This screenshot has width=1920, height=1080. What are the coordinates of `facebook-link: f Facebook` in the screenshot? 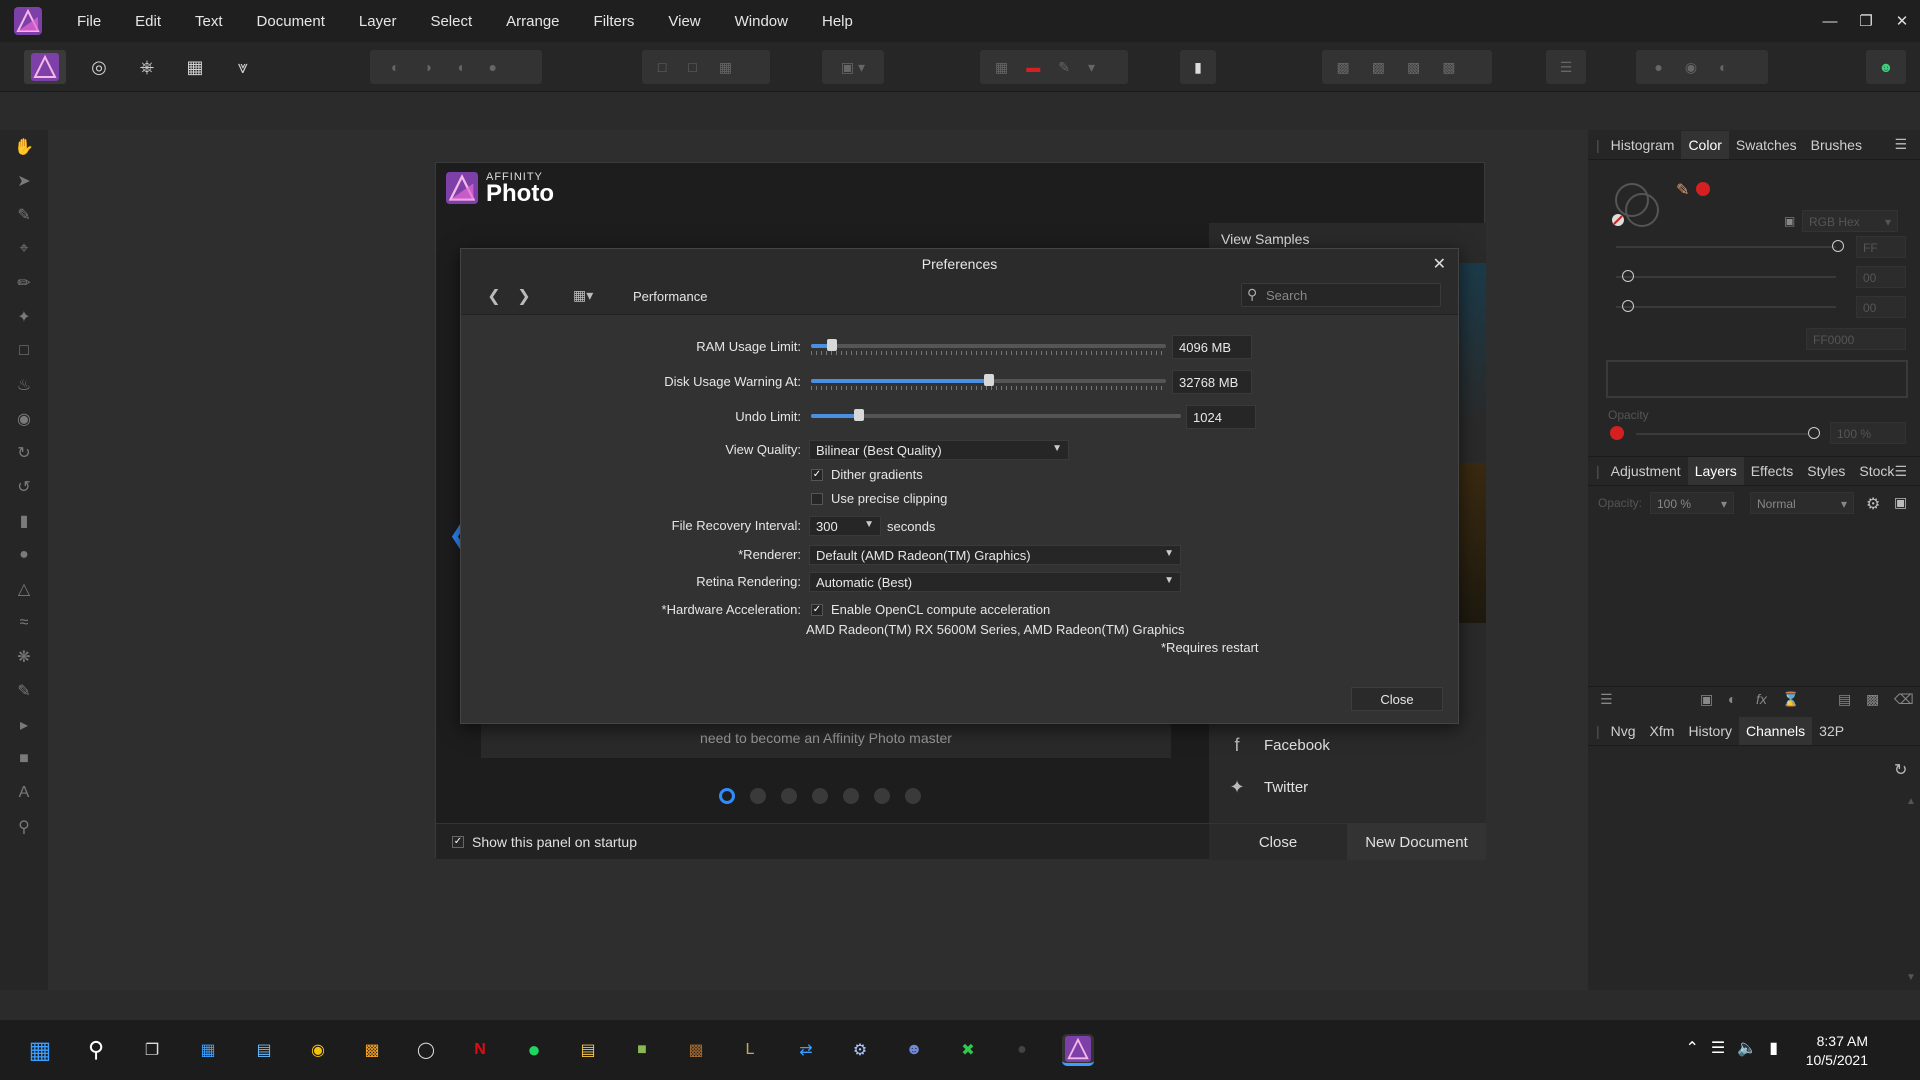 It's located at (1277, 745).